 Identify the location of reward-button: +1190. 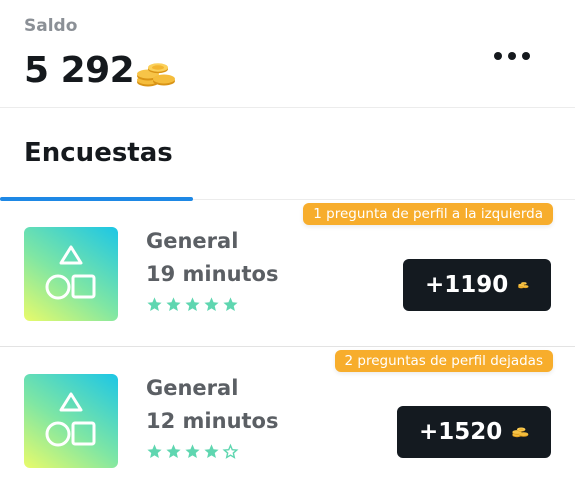
(477, 285).